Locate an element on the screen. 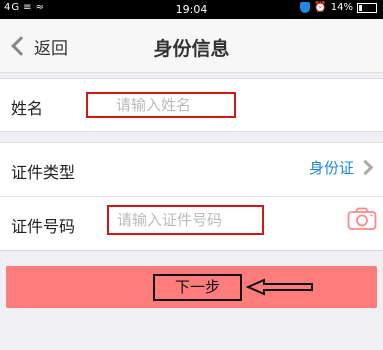 The height and width of the screenshot is (350, 383). id-type-value: 身份证 is located at coordinates (331, 168).